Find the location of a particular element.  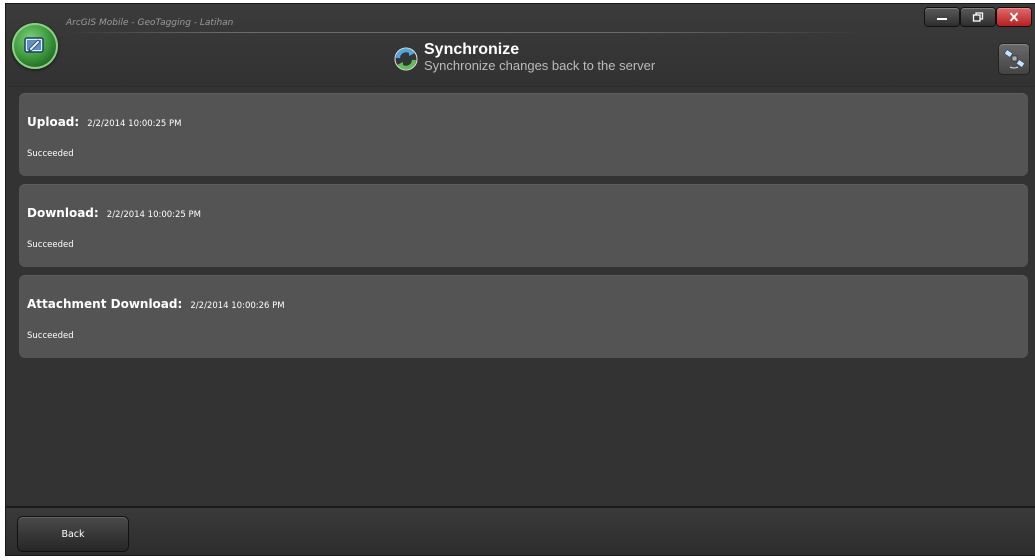

sync-result-time: 2/2/2014 10:00:26 PM is located at coordinates (237, 306).